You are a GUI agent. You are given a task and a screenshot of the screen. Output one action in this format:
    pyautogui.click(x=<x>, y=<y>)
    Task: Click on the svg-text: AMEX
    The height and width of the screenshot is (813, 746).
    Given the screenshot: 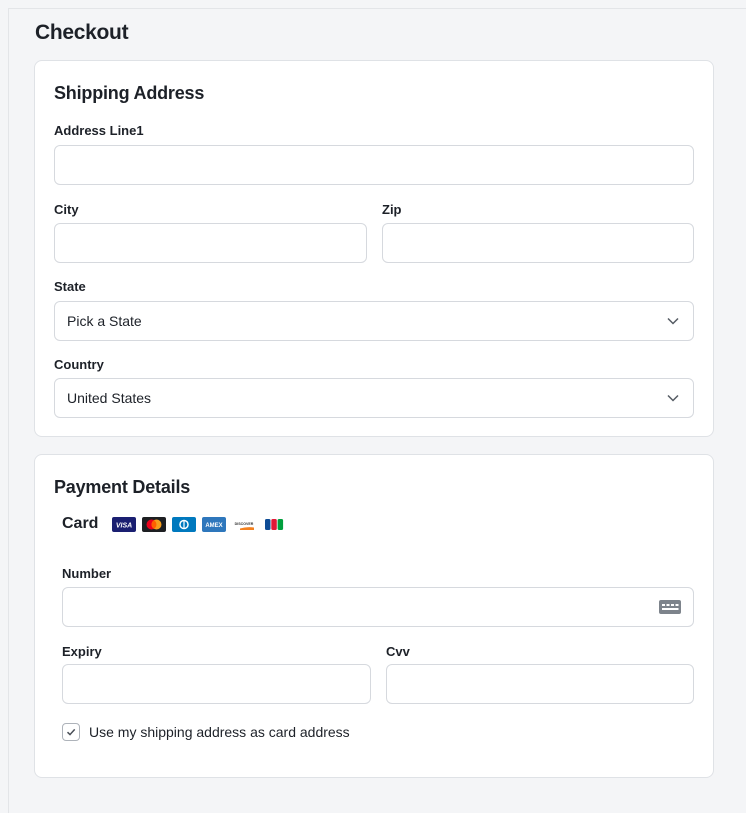 What is the action you would take?
    pyautogui.click(x=214, y=526)
    